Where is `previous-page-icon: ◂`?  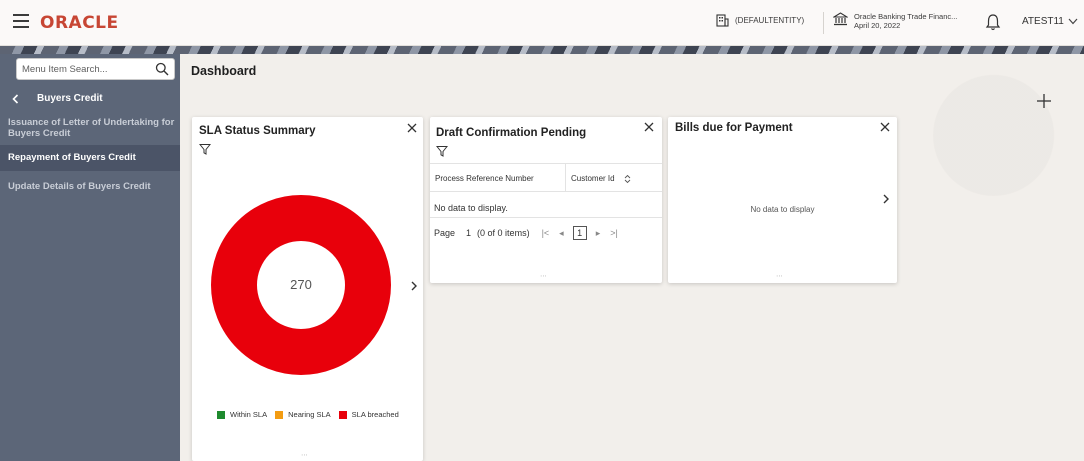 previous-page-icon: ◂ is located at coordinates (561, 233).